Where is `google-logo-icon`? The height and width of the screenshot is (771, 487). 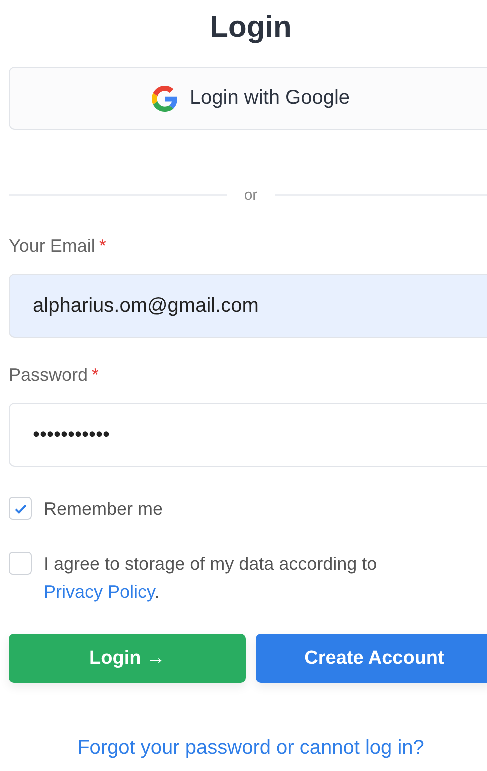
google-logo-icon is located at coordinates (165, 99).